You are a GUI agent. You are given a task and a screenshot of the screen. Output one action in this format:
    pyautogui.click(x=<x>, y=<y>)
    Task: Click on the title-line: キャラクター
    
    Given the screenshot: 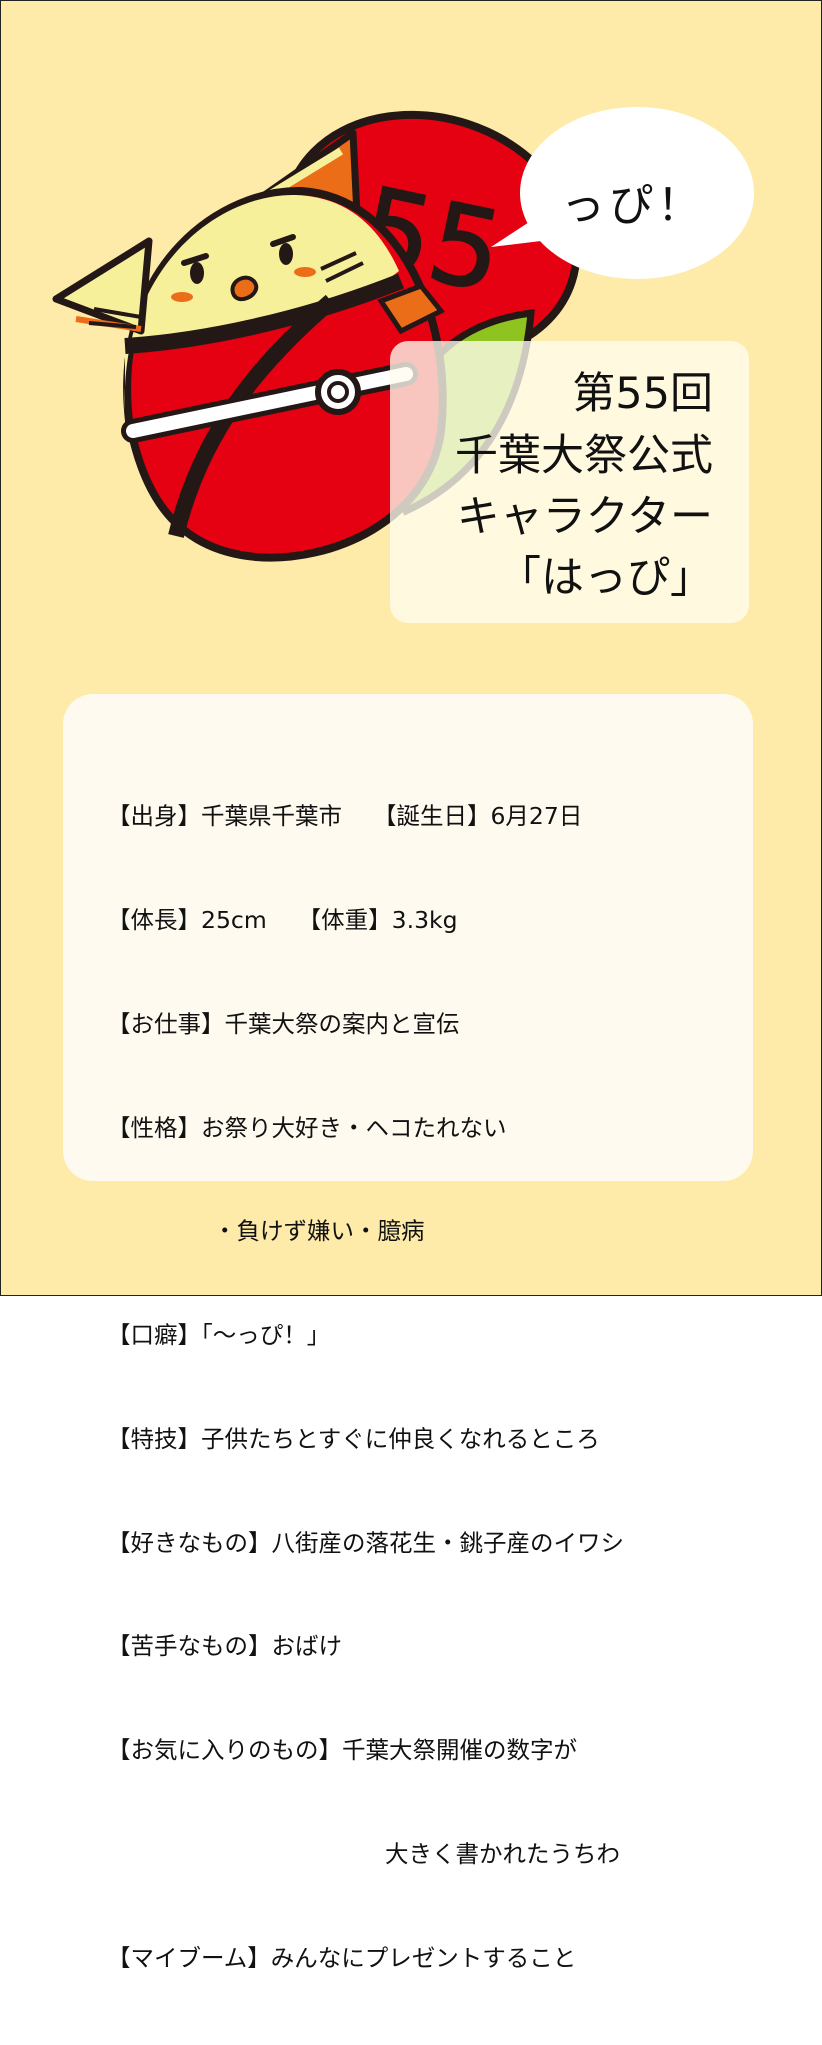 What is the action you would take?
    pyautogui.click(x=584, y=517)
    